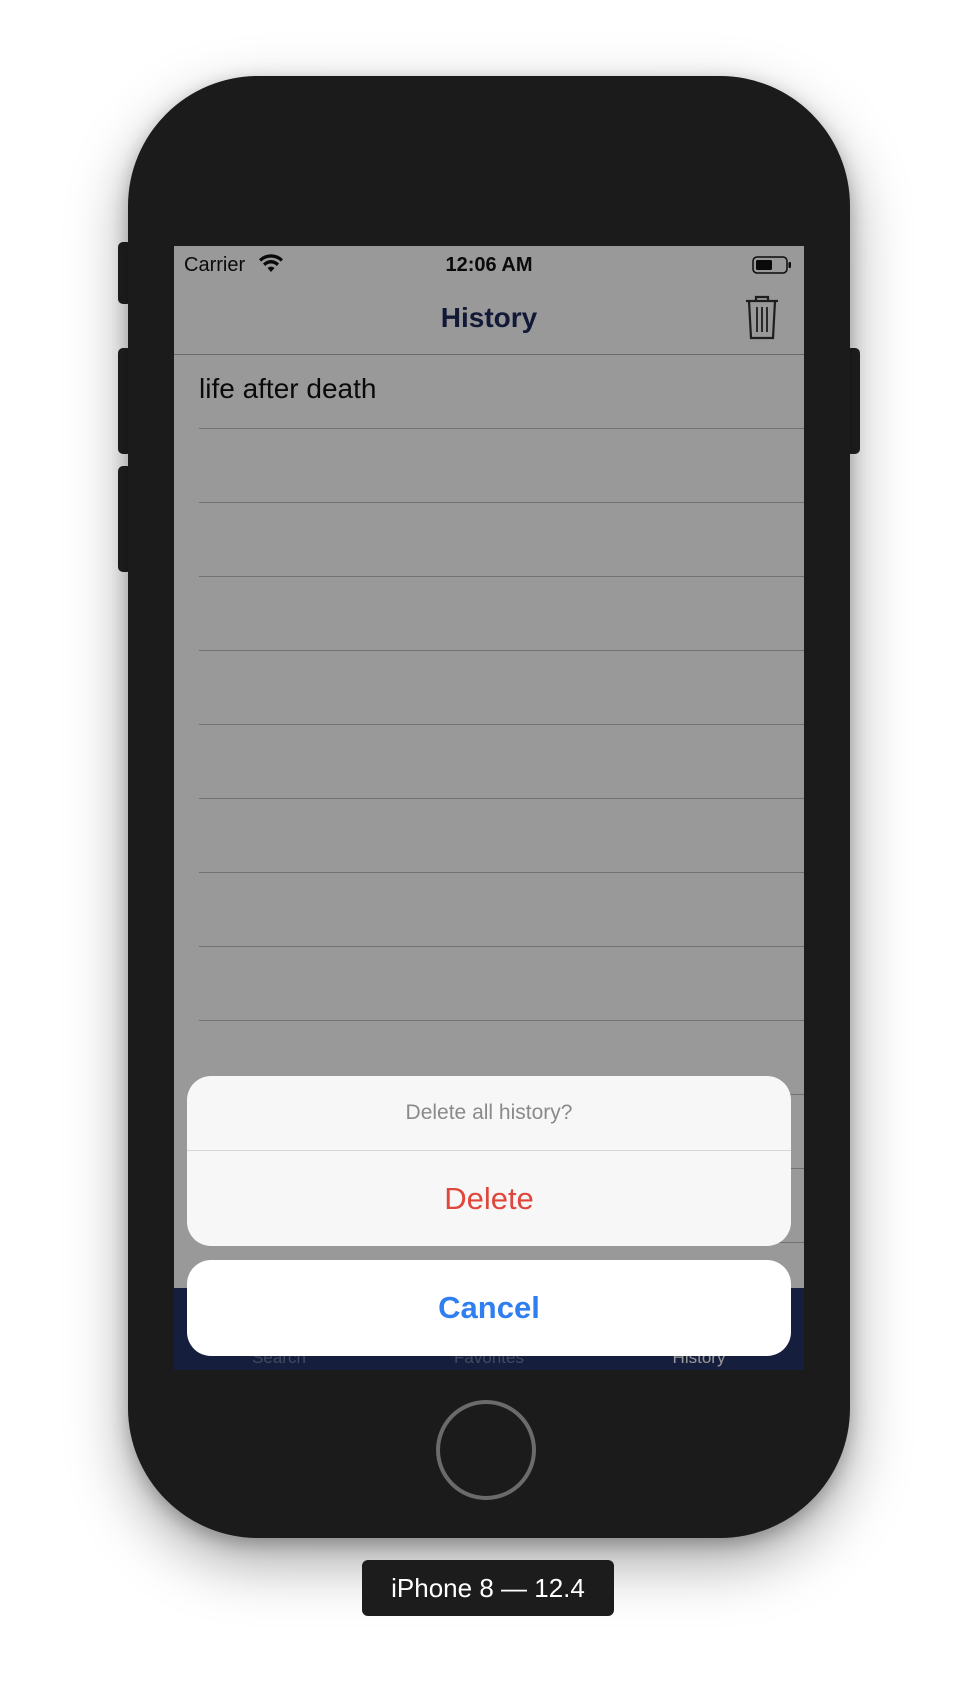 Image resolution: width=978 pixels, height=1688 pixels. I want to click on action-sheet: Delete all history? Delete, so click(489, 1161).